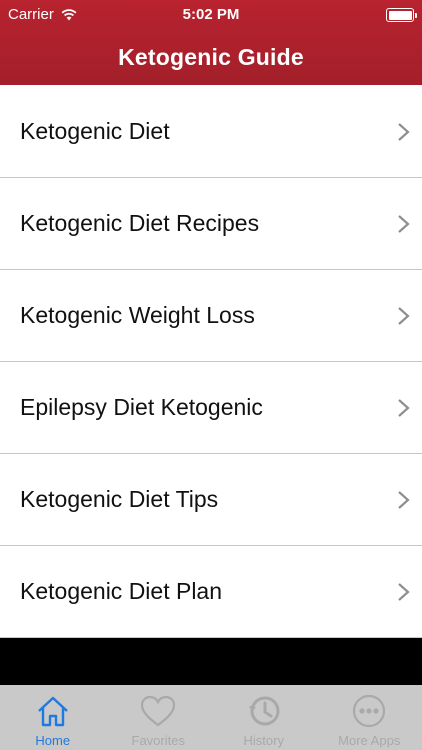 This screenshot has height=750, width=422. What do you see at coordinates (158, 711) in the screenshot?
I see `heart-icon` at bounding box center [158, 711].